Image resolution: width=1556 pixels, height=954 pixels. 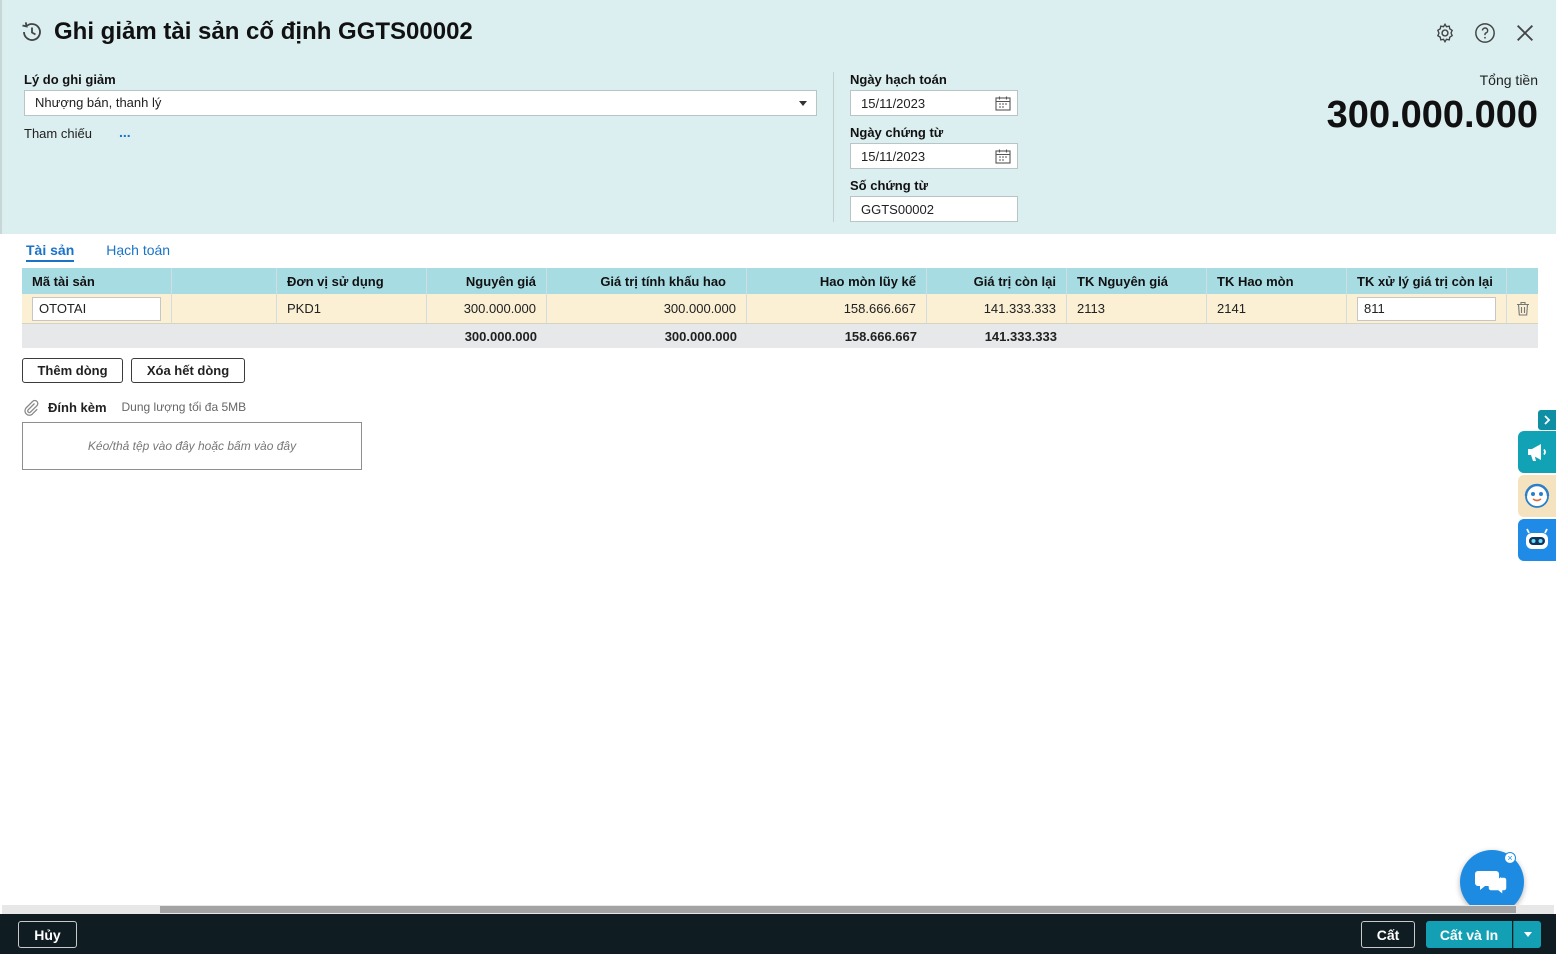 I want to click on row-actions, so click(x=1522, y=308).